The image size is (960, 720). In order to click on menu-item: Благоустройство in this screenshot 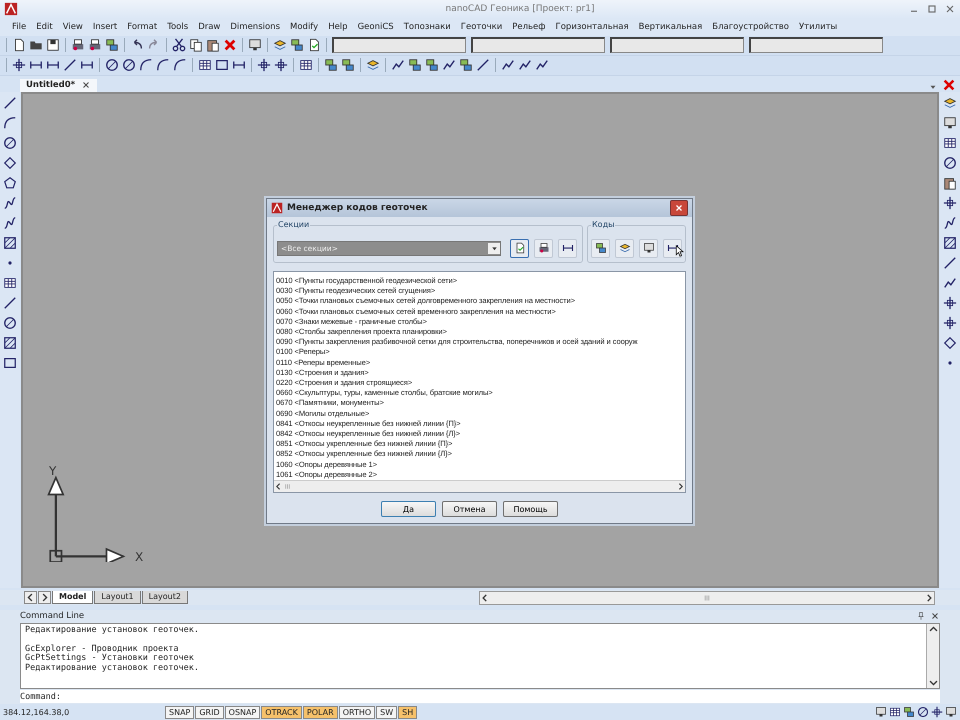, I will do `click(750, 27)`.